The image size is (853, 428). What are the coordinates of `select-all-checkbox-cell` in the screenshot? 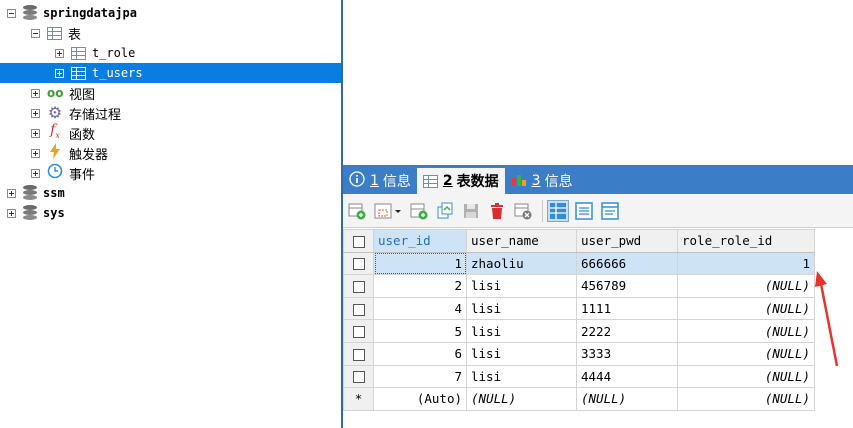 It's located at (358, 241).